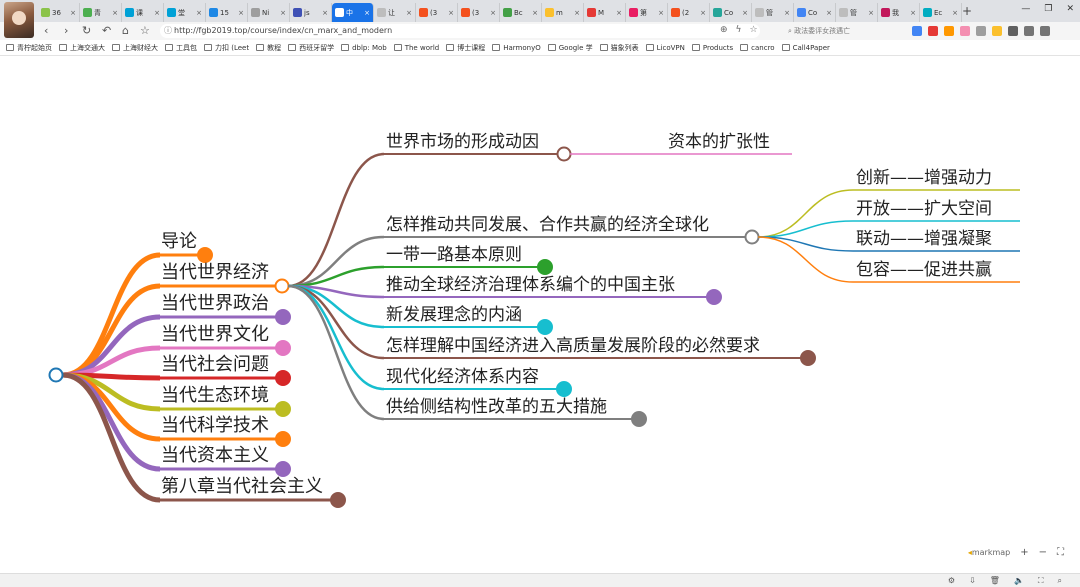 Image resolution: width=1080 pixels, height=587 pixels. I want to click on leaf-node: 联动——增强凝聚, so click(924, 239).